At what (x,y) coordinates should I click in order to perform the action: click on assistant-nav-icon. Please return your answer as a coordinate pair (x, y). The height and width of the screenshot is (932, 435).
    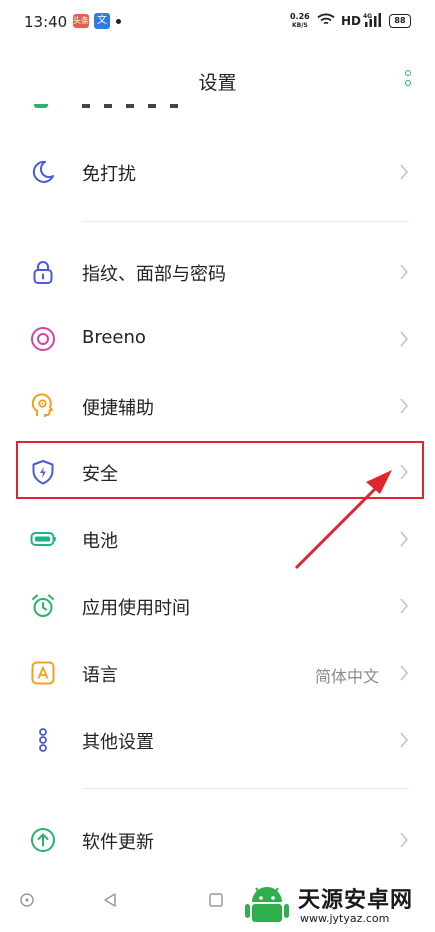
    Looking at the image, I should click on (27, 900).